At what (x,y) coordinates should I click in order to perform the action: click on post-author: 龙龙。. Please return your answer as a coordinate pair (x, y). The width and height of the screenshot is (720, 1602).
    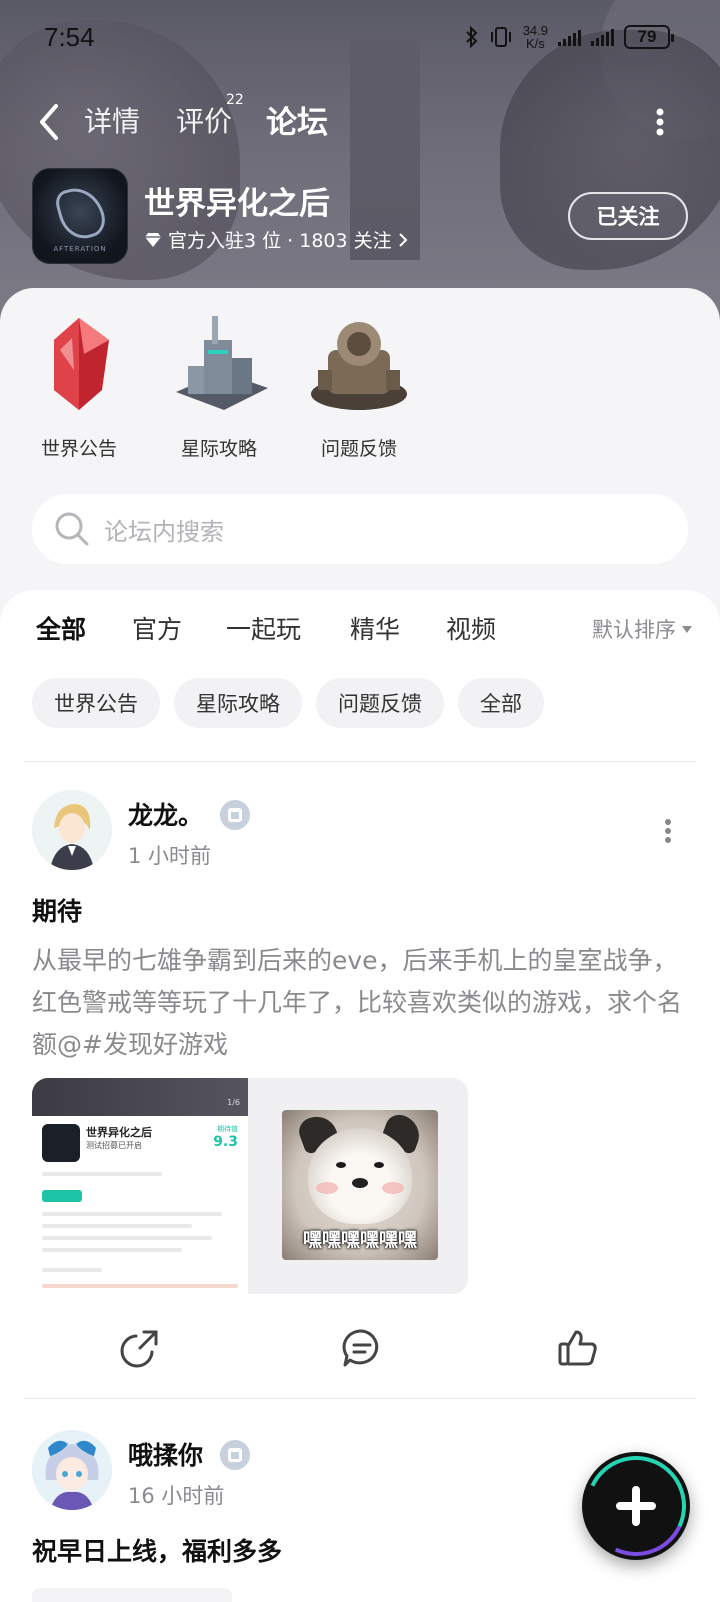
    Looking at the image, I should click on (165, 814).